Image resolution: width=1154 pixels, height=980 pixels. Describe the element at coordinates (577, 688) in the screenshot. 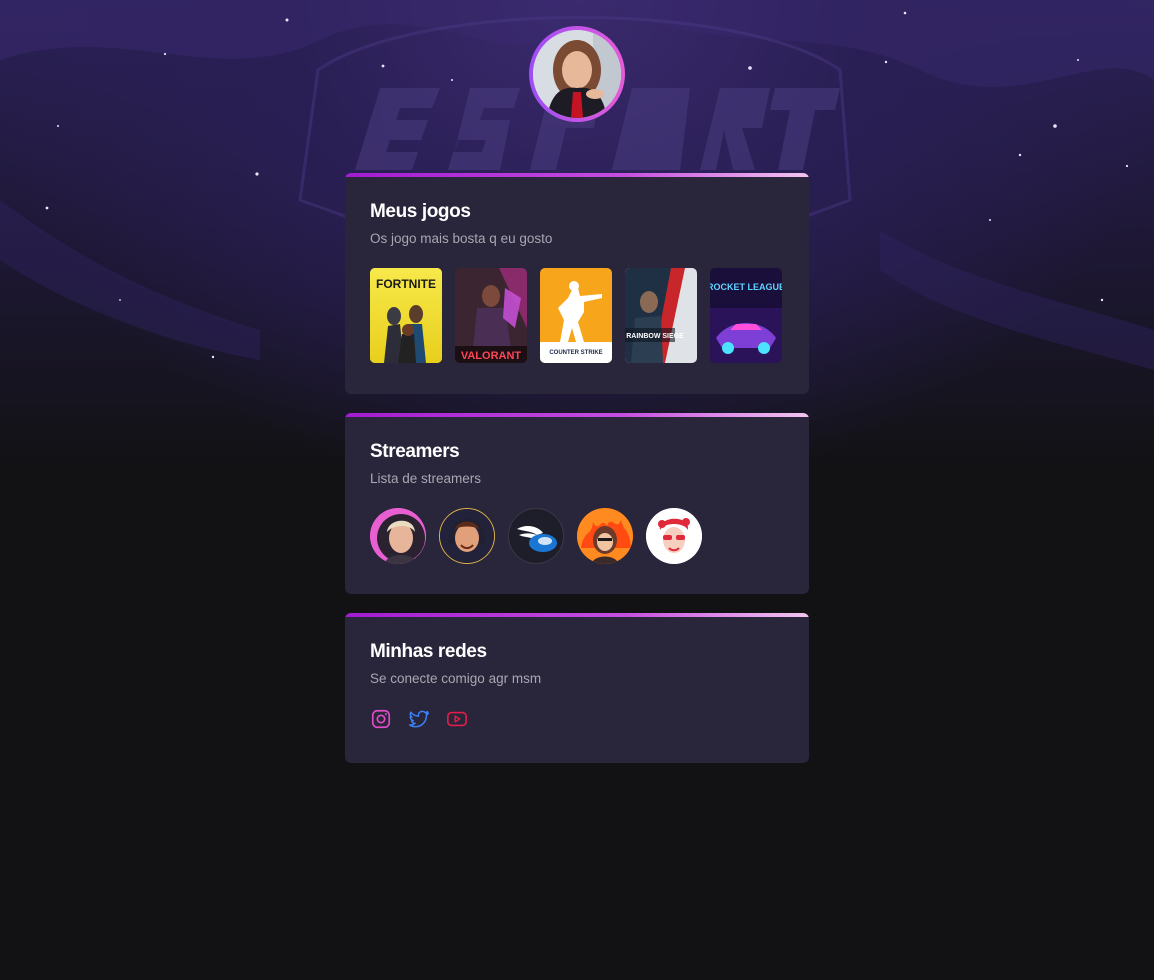

I see `socials-card: Minhas redes Se conecte comigo agr msm` at that location.